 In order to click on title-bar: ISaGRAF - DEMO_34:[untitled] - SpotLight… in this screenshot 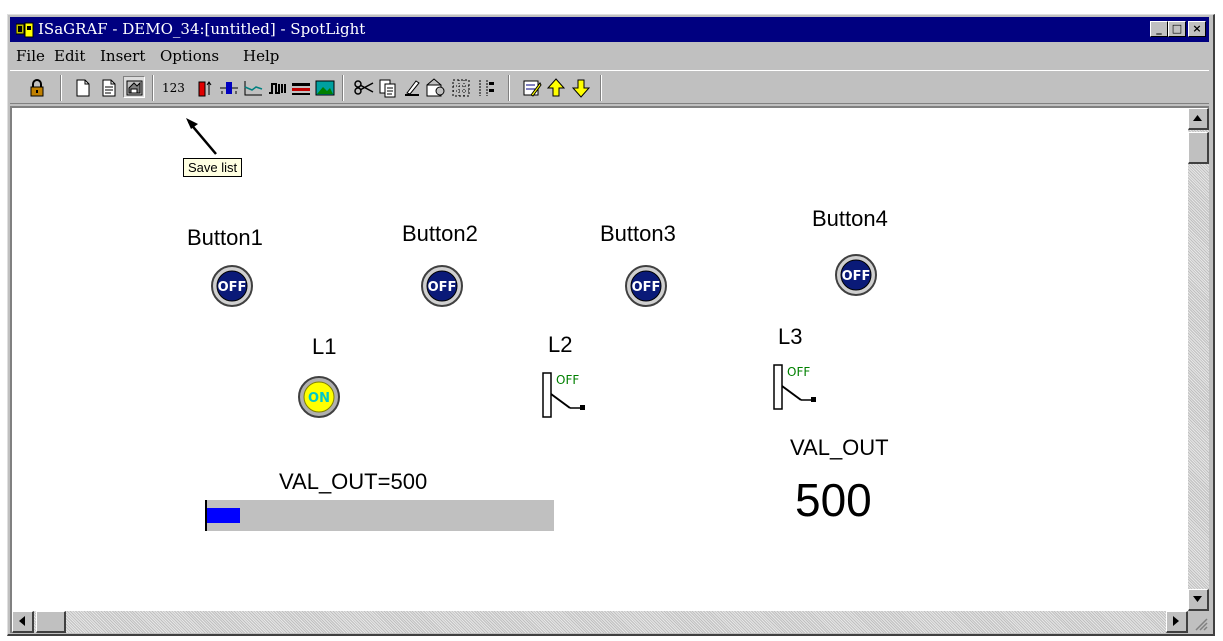, I will do `click(609, 29)`.